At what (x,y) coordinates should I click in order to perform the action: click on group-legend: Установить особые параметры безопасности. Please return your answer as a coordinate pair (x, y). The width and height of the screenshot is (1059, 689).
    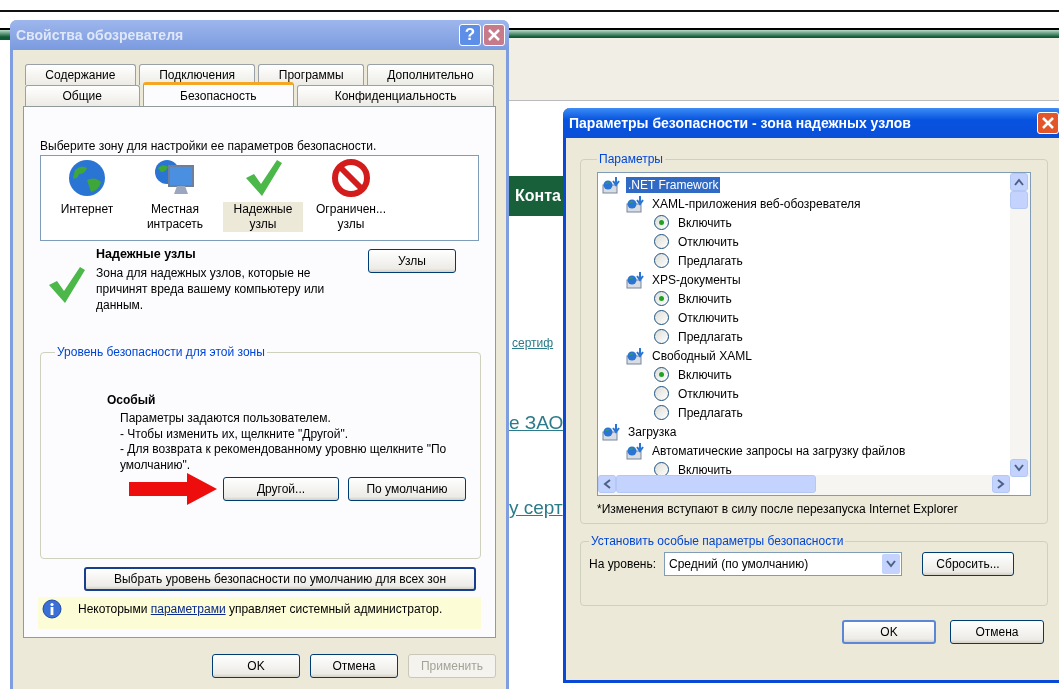
    Looking at the image, I should click on (717, 541).